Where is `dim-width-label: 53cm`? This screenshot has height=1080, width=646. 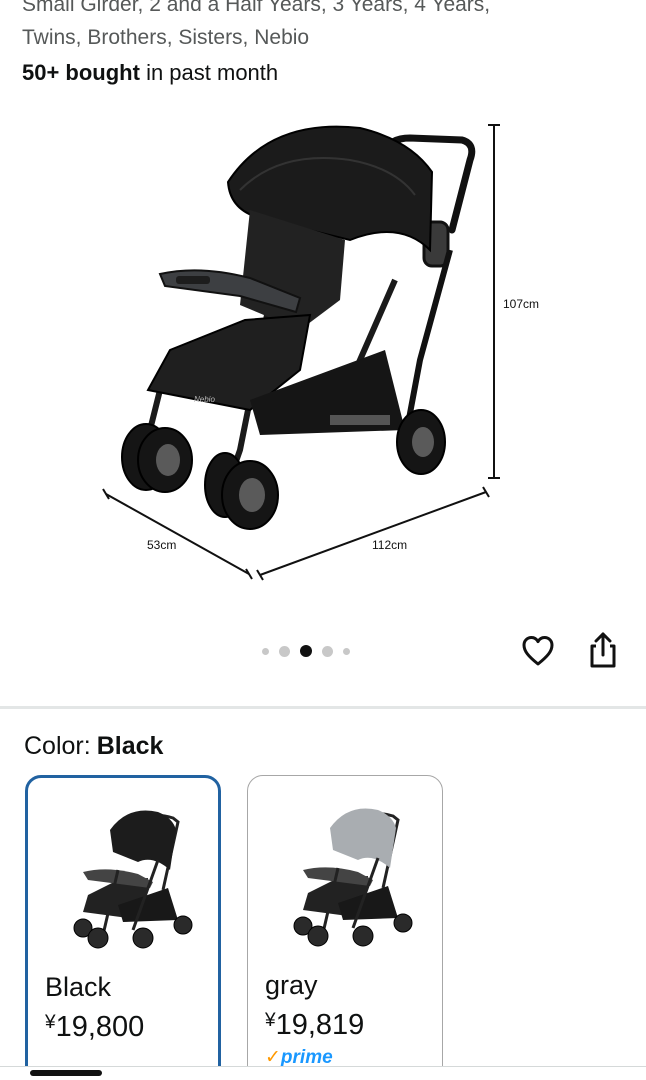
dim-width-label: 53cm is located at coordinates (161, 545).